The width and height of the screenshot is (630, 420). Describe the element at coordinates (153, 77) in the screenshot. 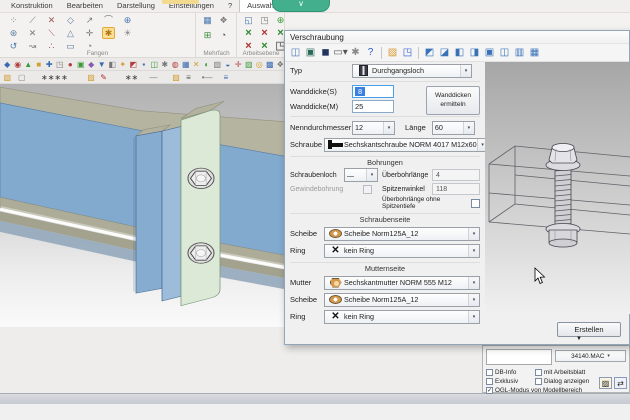

I see `toolbar-icon: —` at that location.